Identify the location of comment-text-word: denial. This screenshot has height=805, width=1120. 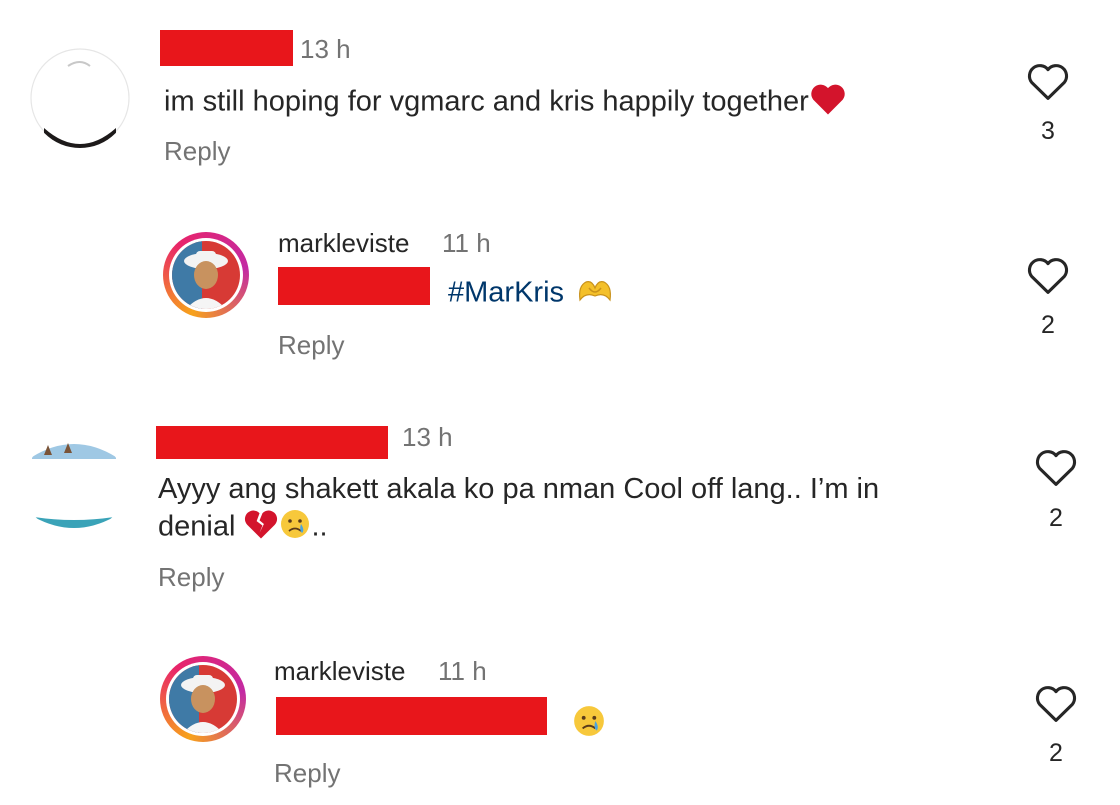
(197, 526).